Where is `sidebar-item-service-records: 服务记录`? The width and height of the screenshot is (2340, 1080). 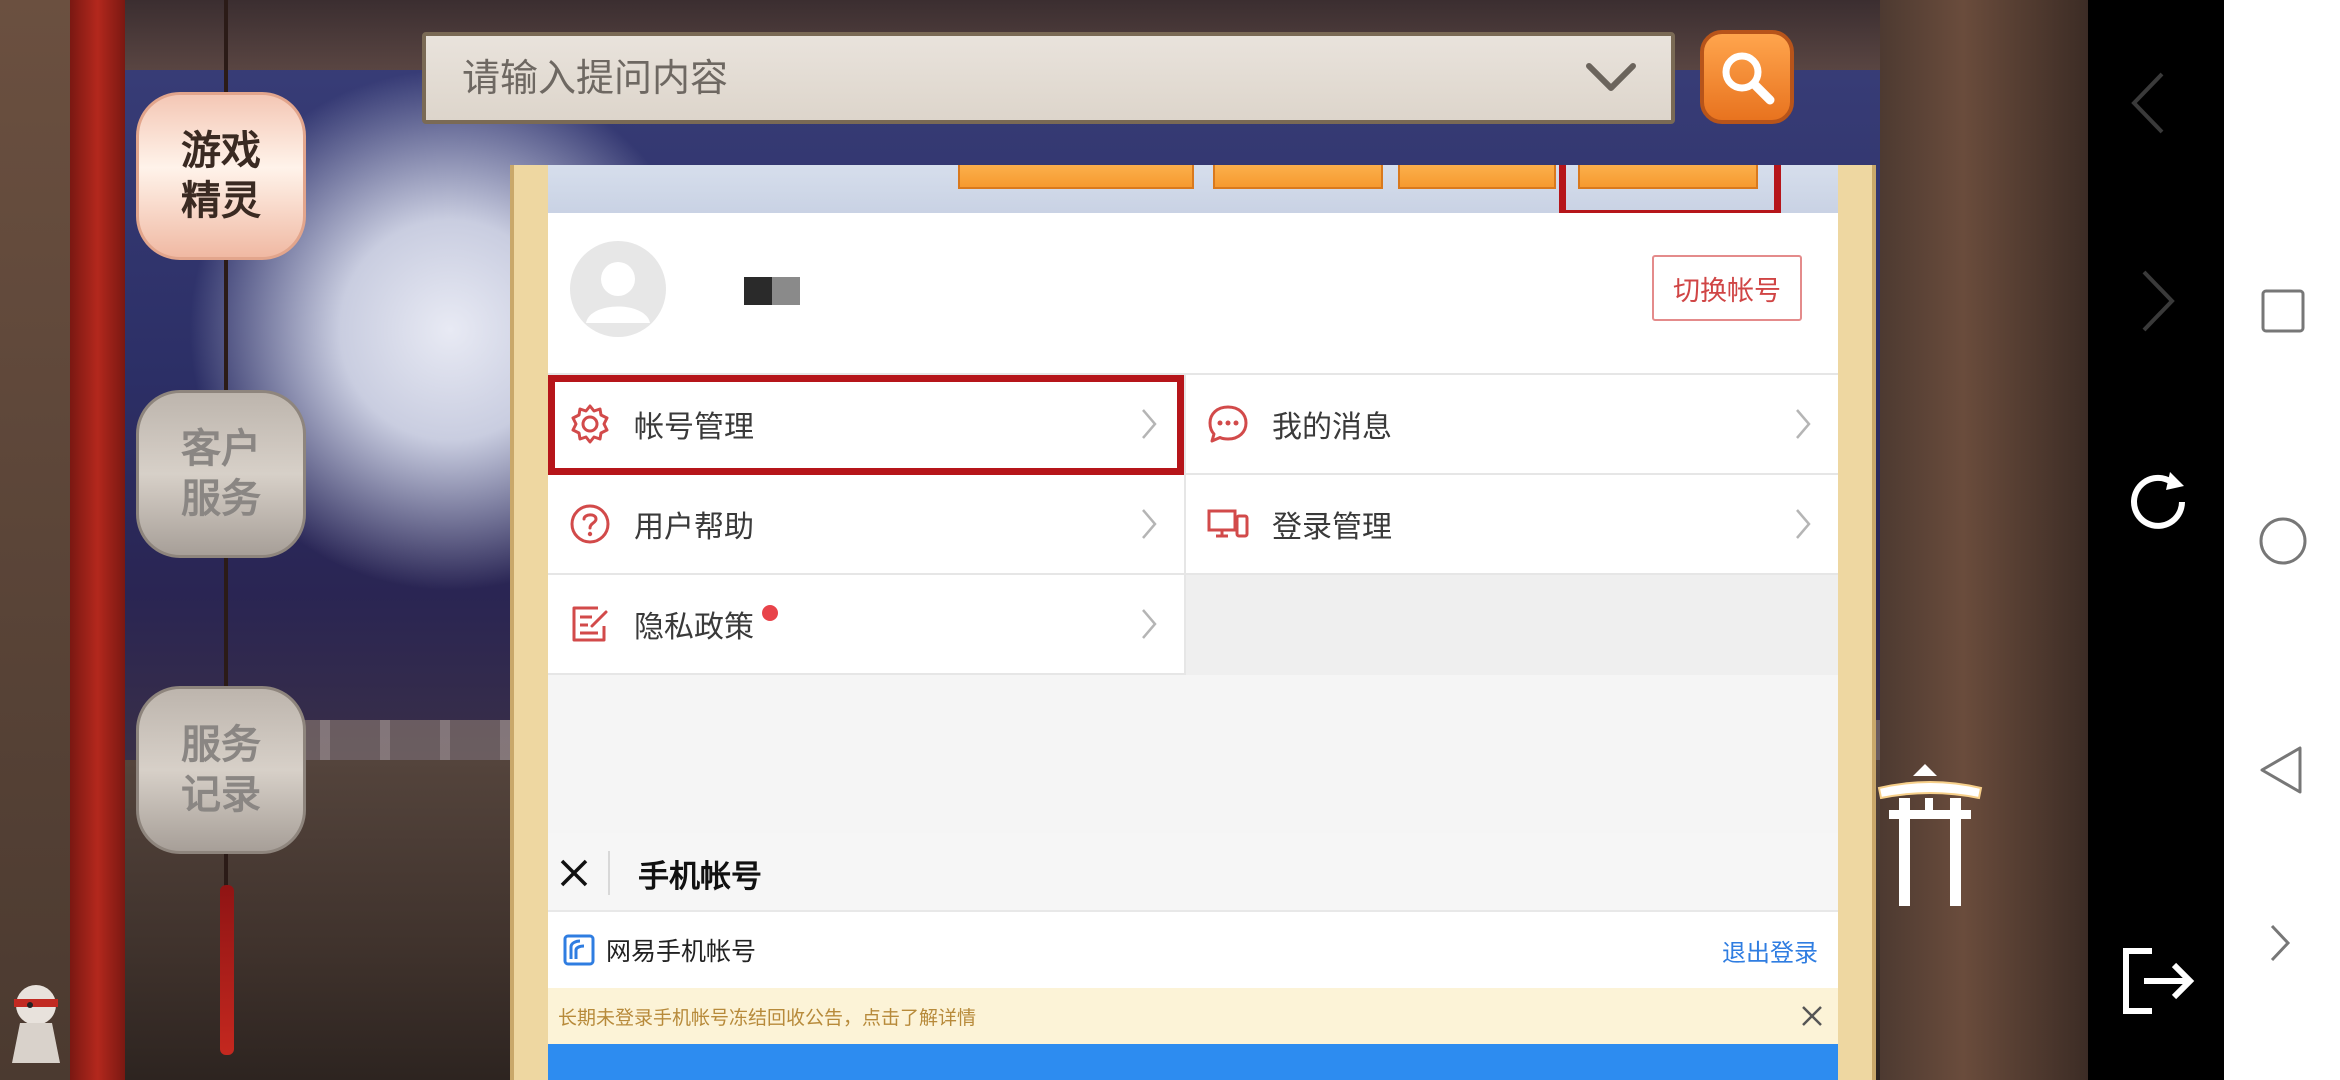 sidebar-item-service-records: 服务记录 is located at coordinates (221, 770).